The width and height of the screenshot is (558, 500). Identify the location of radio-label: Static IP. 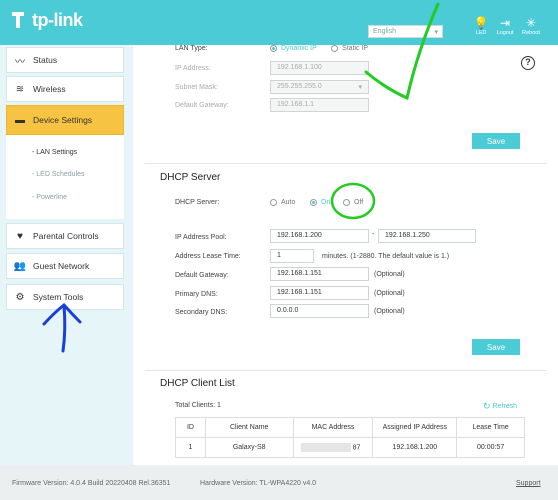
(355, 48).